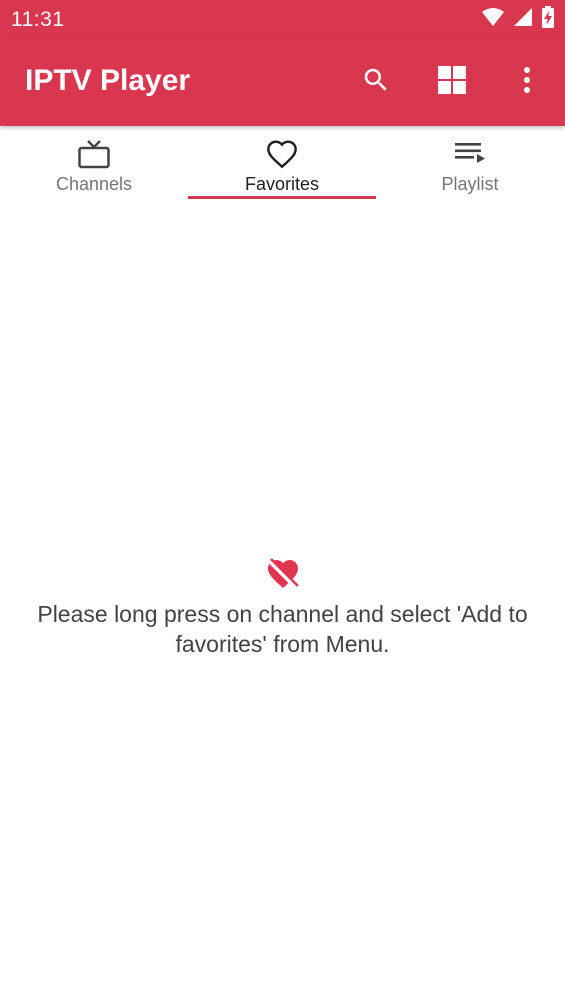  What do you see at coordinates (108, 80) in the screenshot?
I see `app-title: IPTV Player` at bounding box center [108, 80].